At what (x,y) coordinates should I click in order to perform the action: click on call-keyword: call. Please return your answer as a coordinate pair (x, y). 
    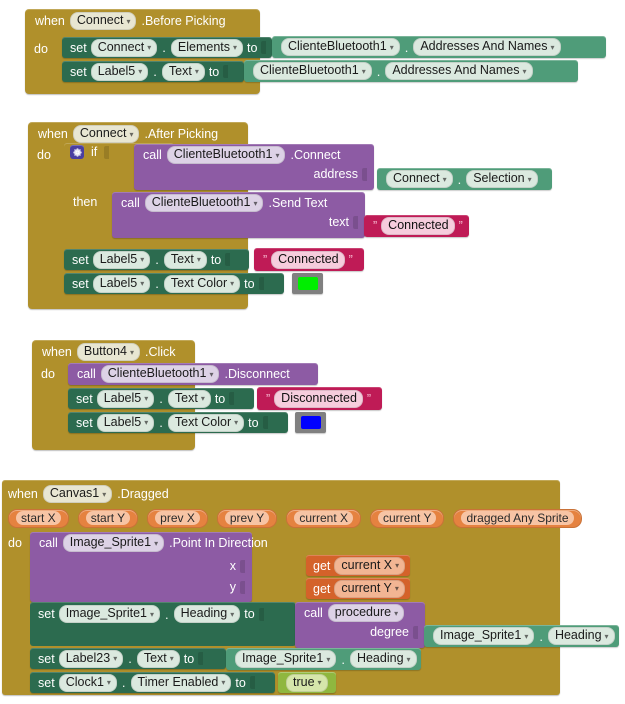
    Looking at the image, I should click on (48, 543).